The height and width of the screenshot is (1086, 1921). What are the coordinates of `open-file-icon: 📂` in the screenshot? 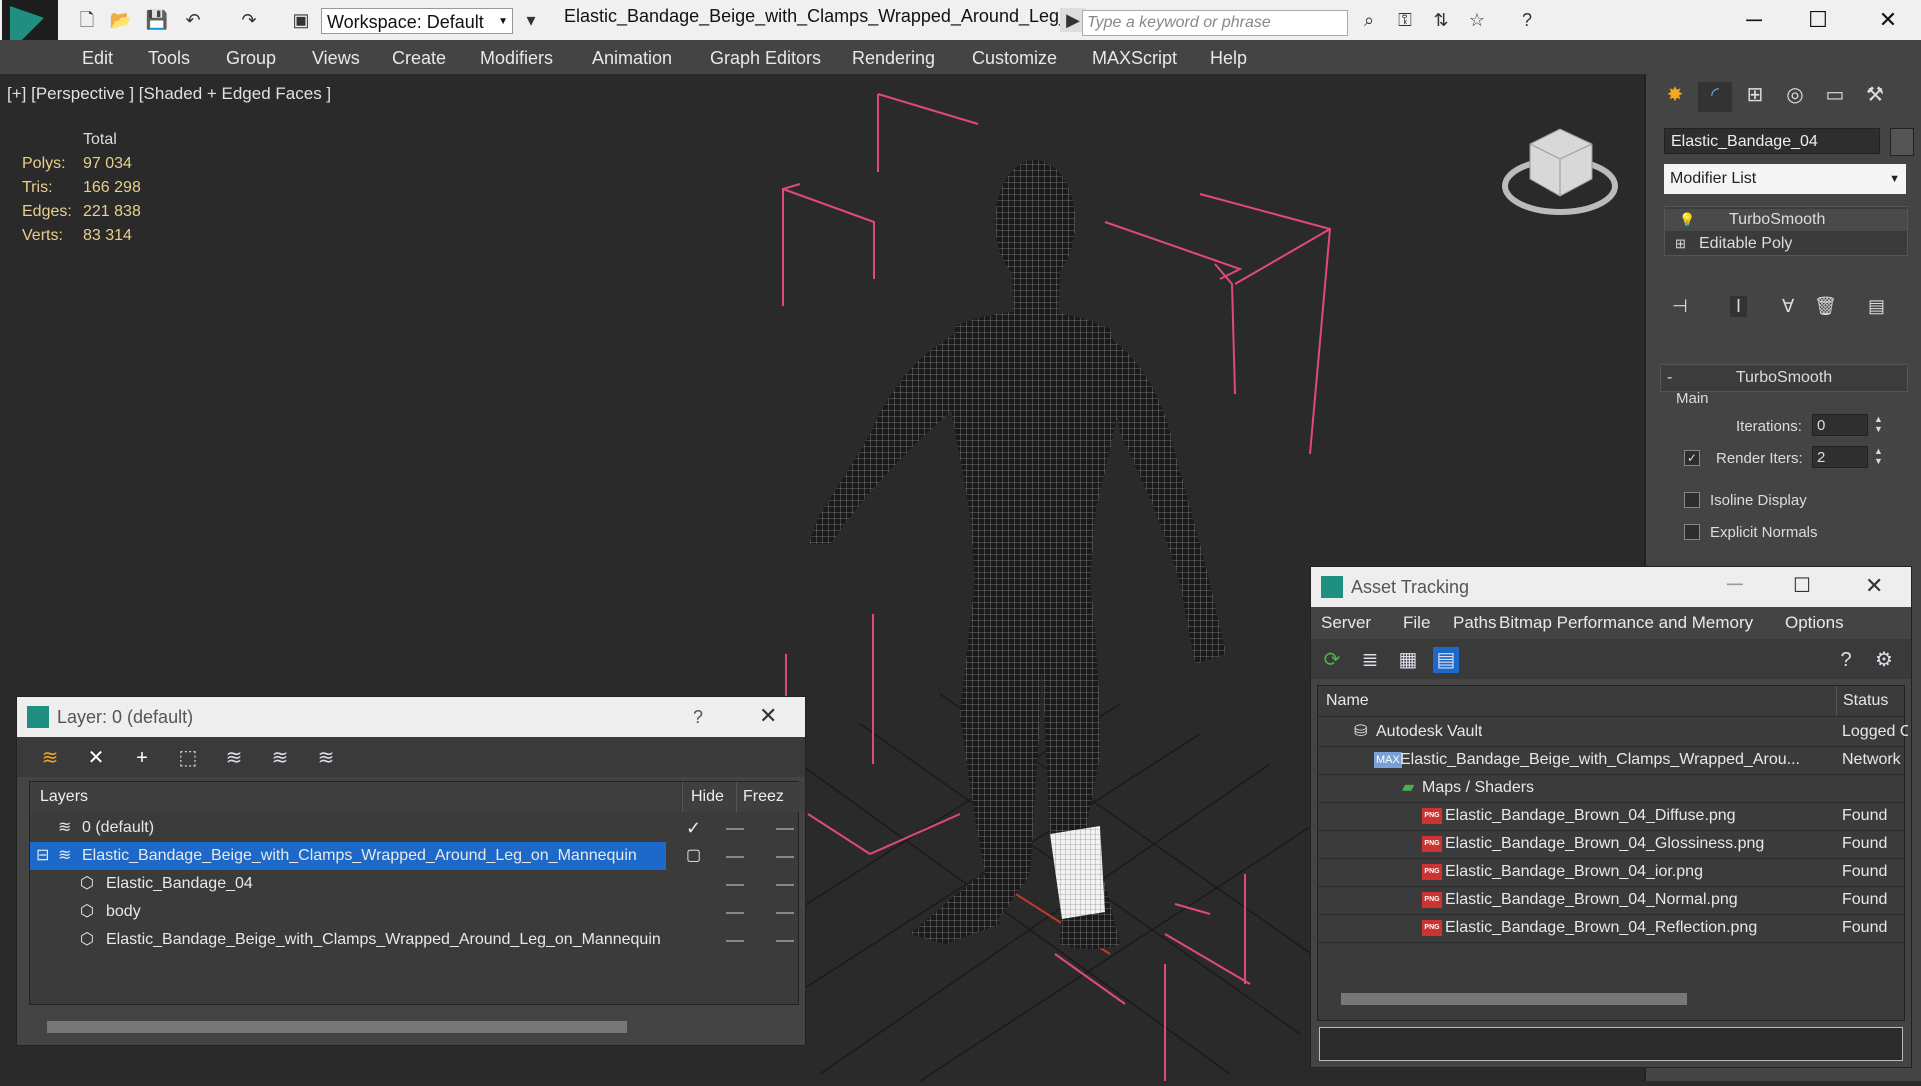 It's located at (121, 20).